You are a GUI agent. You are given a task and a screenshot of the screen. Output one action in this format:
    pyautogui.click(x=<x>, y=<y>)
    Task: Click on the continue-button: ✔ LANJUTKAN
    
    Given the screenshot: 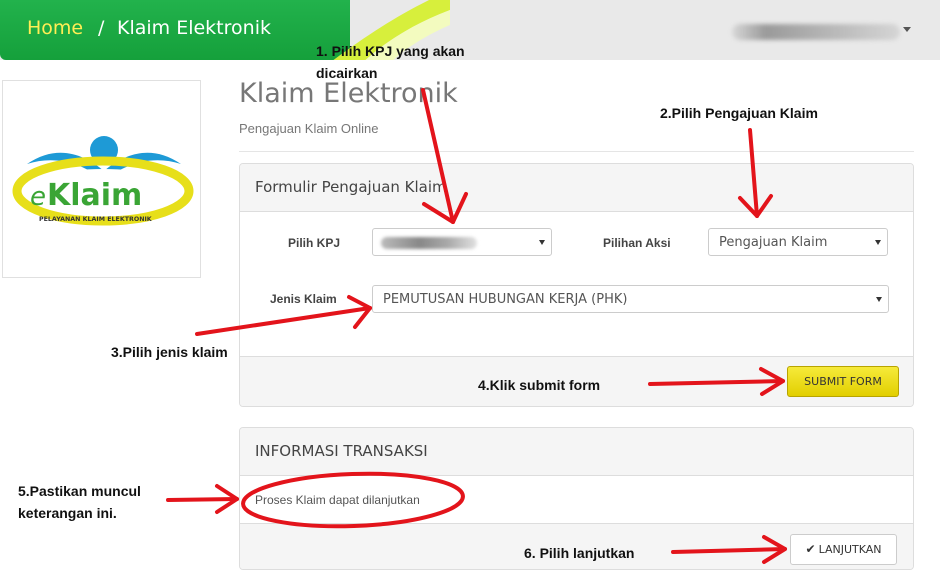 What is the action you would take?
    pyautogui.click(x=843, y=549)
    